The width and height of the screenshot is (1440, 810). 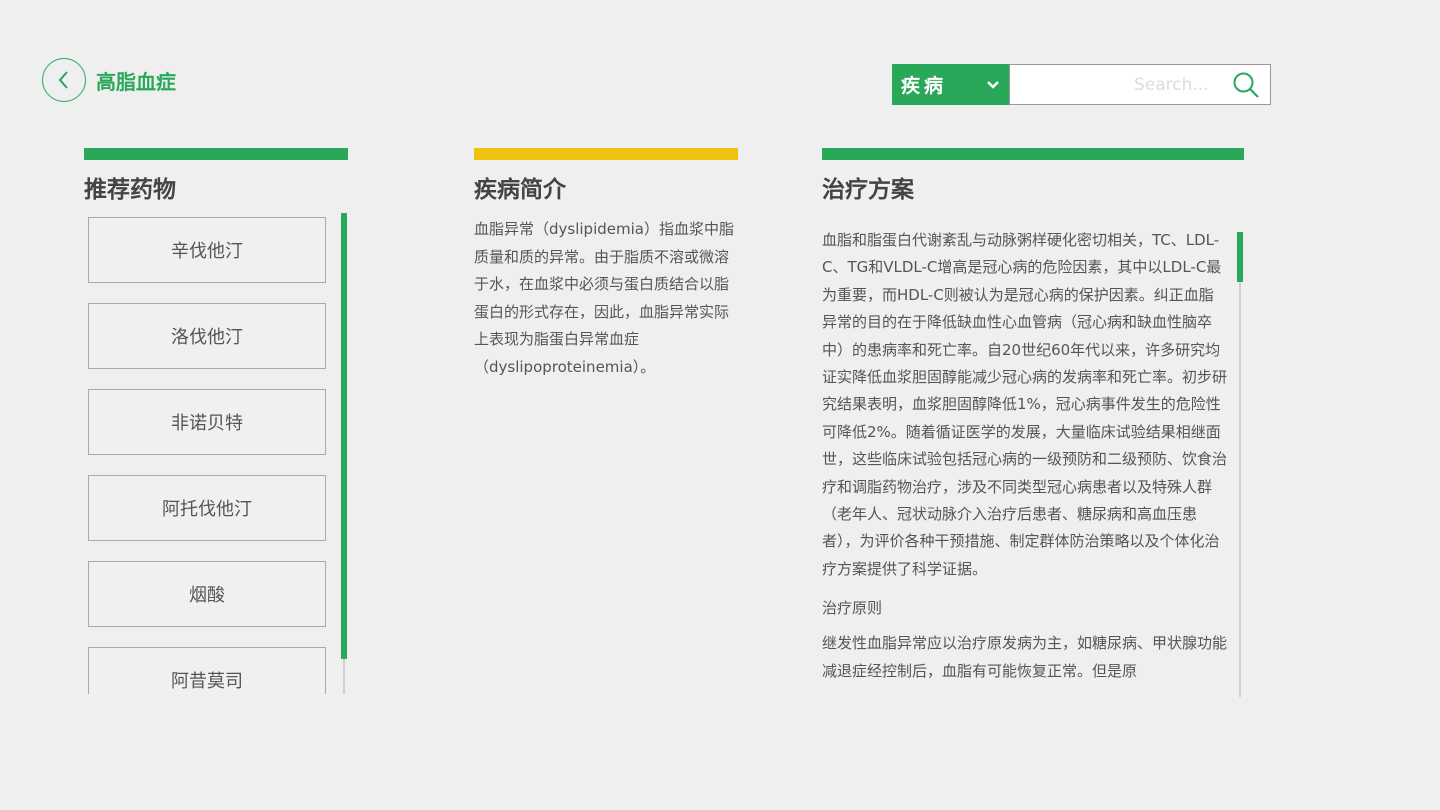 I want to click on drug-list-scroll-thumb, so click(x=344, y=436).